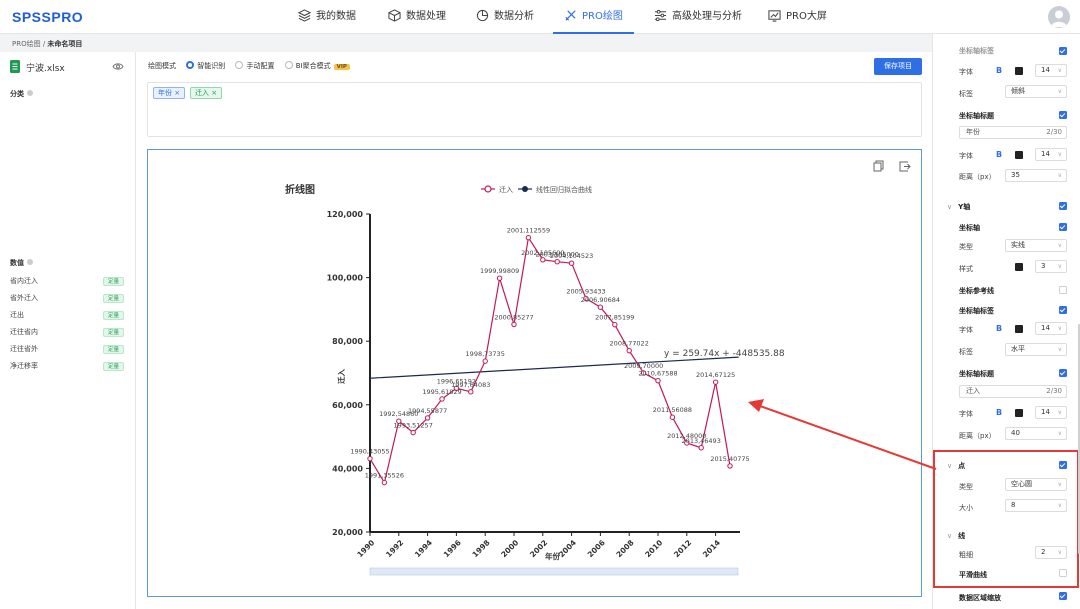 This screenshot has width=1080, height=609. I want to click on variable-item: 迁往省外 定量, so click(68, 350).